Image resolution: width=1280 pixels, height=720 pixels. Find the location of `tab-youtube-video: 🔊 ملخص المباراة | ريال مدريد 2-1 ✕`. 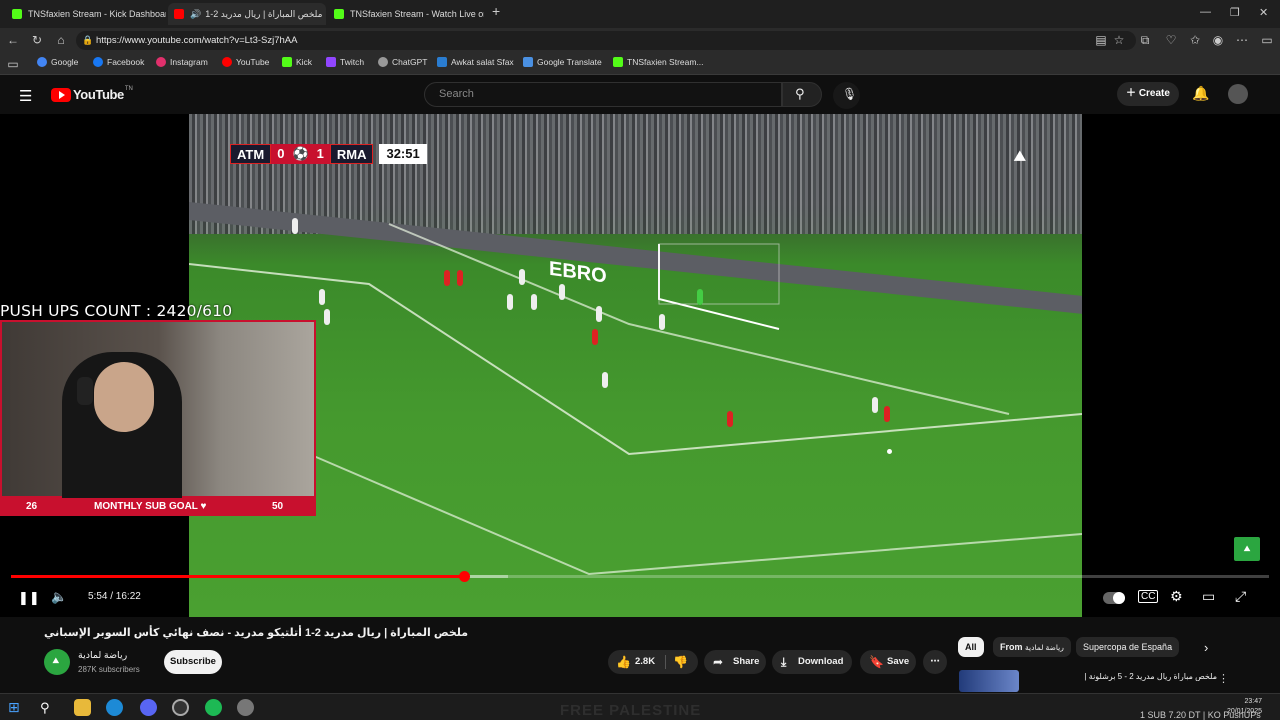

tab-youtube-video: 🔊 ملخص المباراة | ريال مدريد 2-1 ✕ is located at coordinates (247, 14).